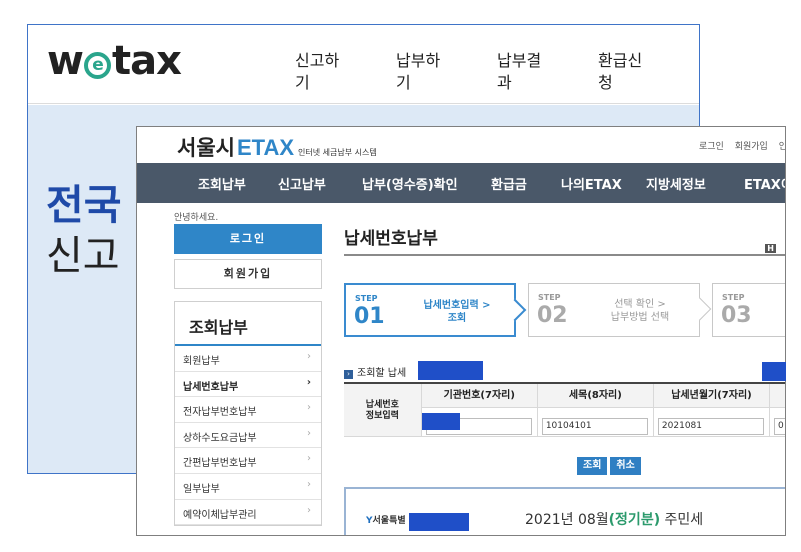 The height and width of the screenshot is (552, 801). I want to click on seoul-logo: Y서울특별, so click(386, 519).